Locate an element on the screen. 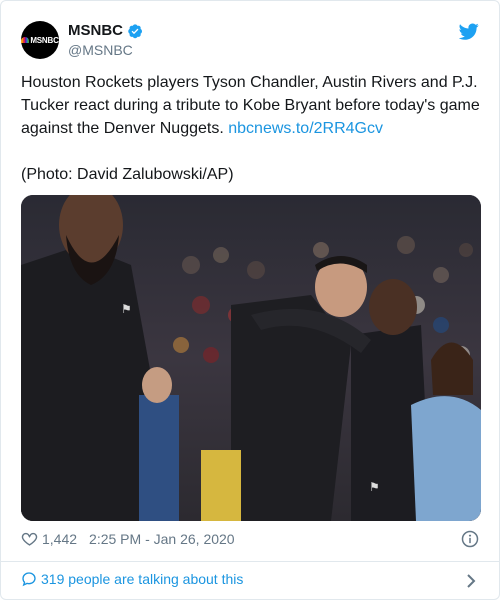 The width and height of the screenshot is (500, 600). chevron-right-icon is located at coordinates (471, 581).